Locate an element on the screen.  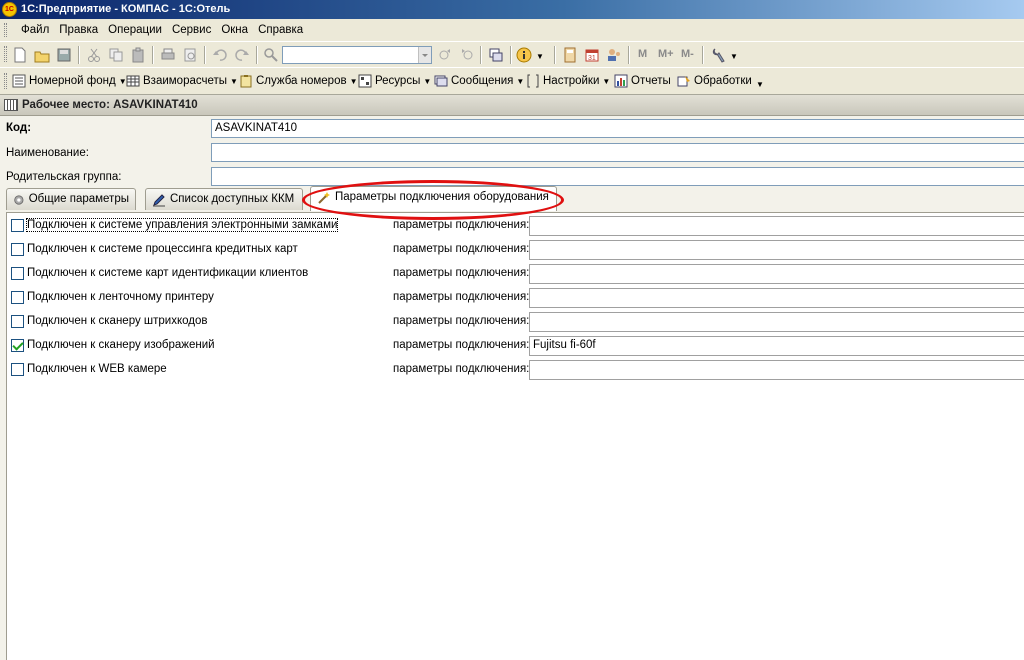
menu-bar: Файл Правка Операции Сервис Окна Справка is located at coordinates (512, 30).